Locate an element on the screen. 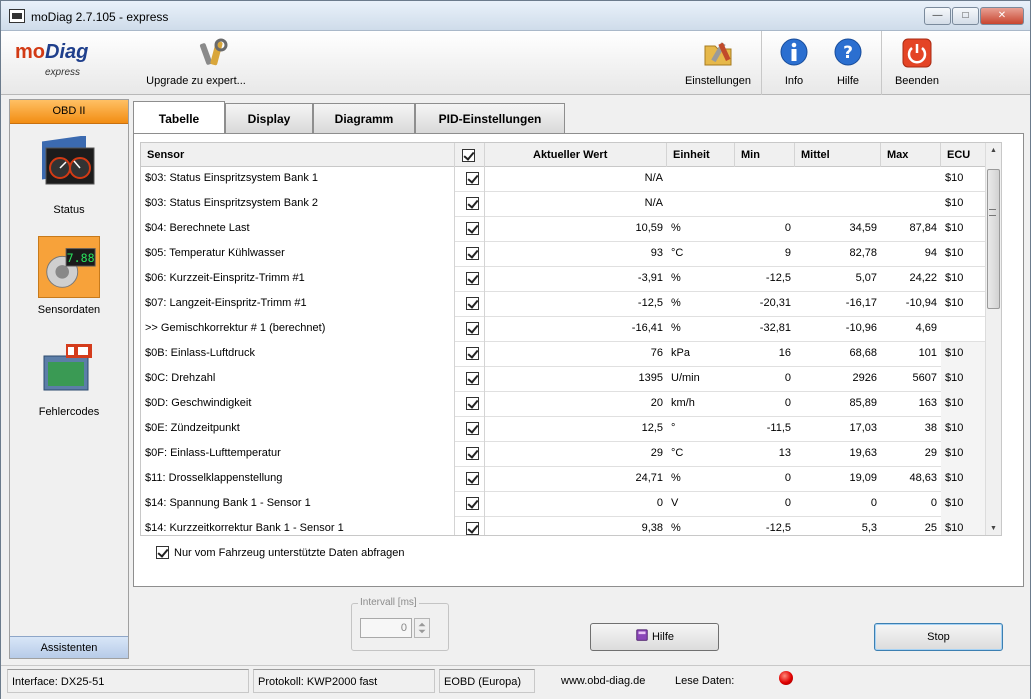  row-max is located at coordinates (911, 204).